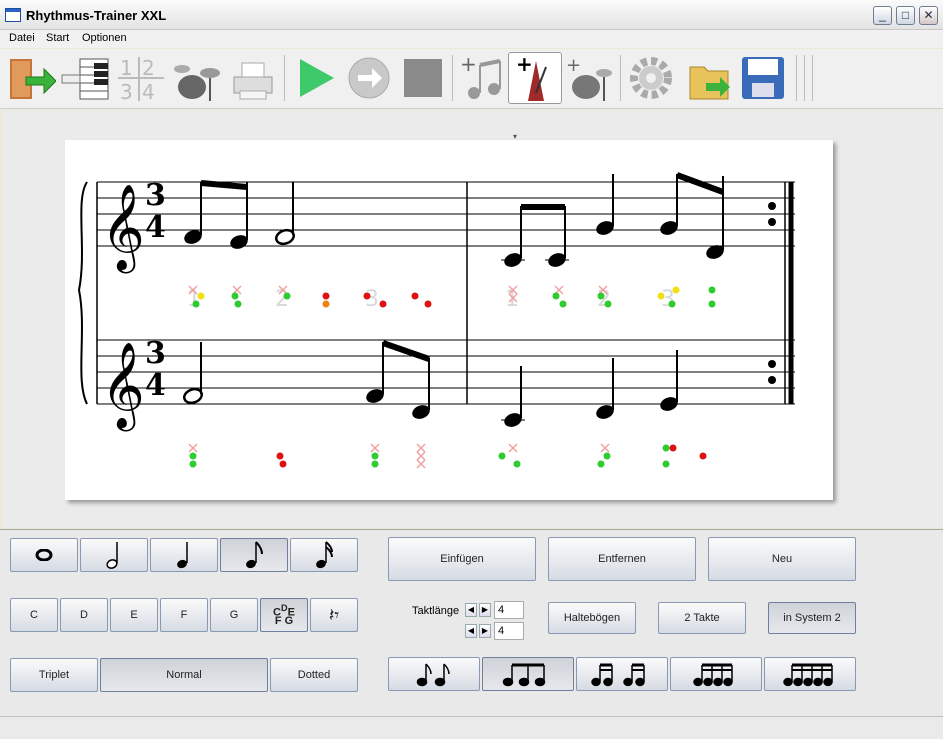 This screenshot has width=943, height=739. What do you see at coordinates (84, 615) in the screenshot?
I see `pitch-d-button: D` at bounding box center [84, 615].